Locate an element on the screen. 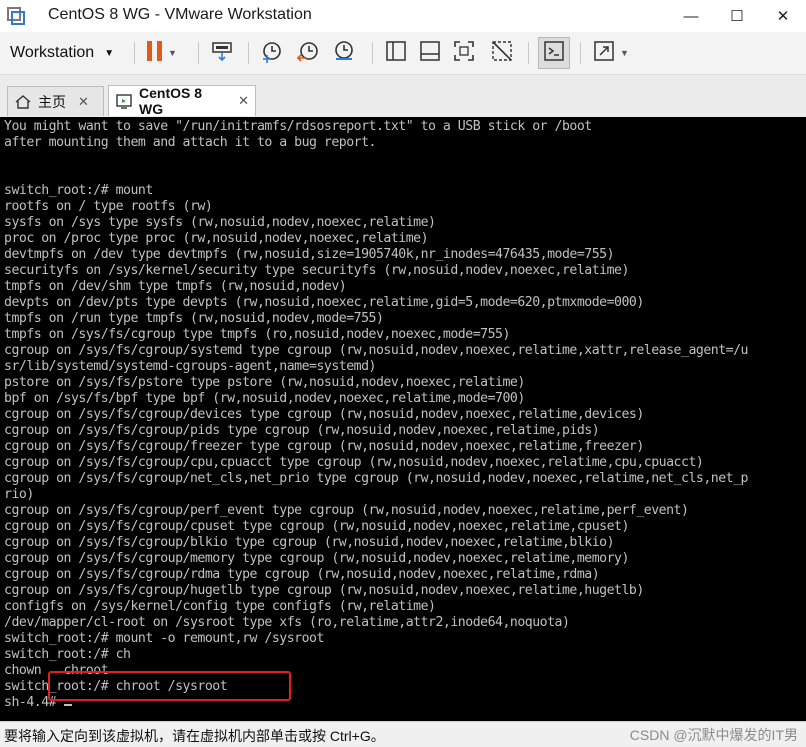  unity-icon is located at coordinates (502, 53).